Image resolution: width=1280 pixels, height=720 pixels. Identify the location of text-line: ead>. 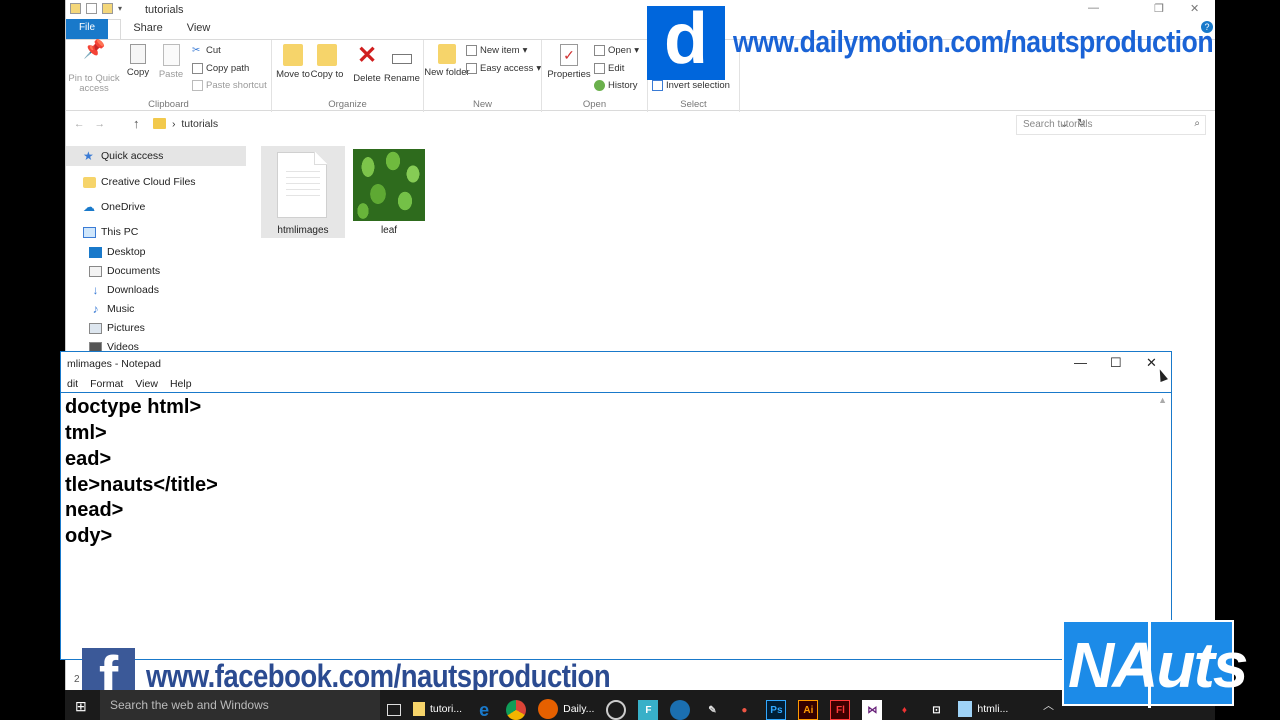
(88, 459).